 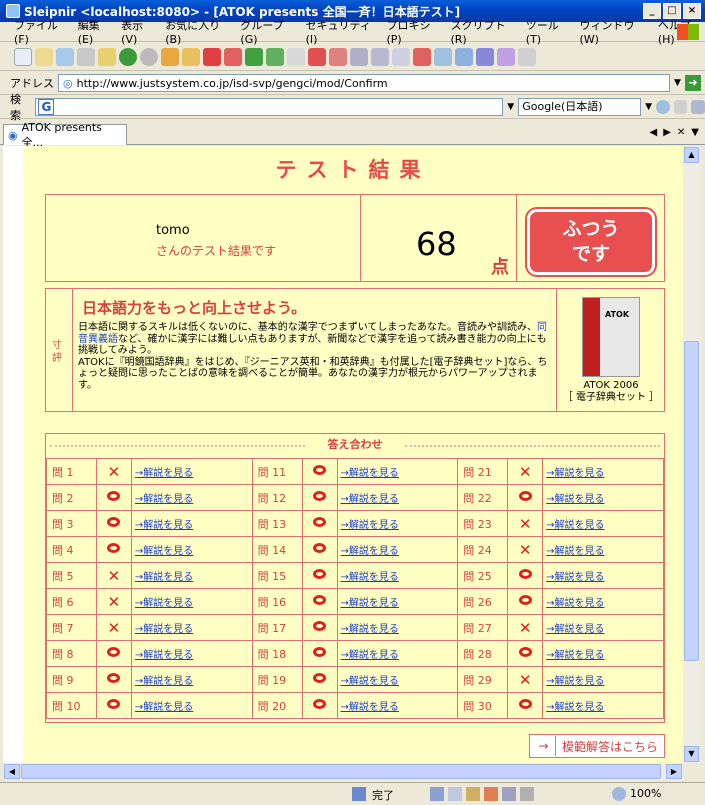 I want to click on find-icon, so click(x=443, y=56).